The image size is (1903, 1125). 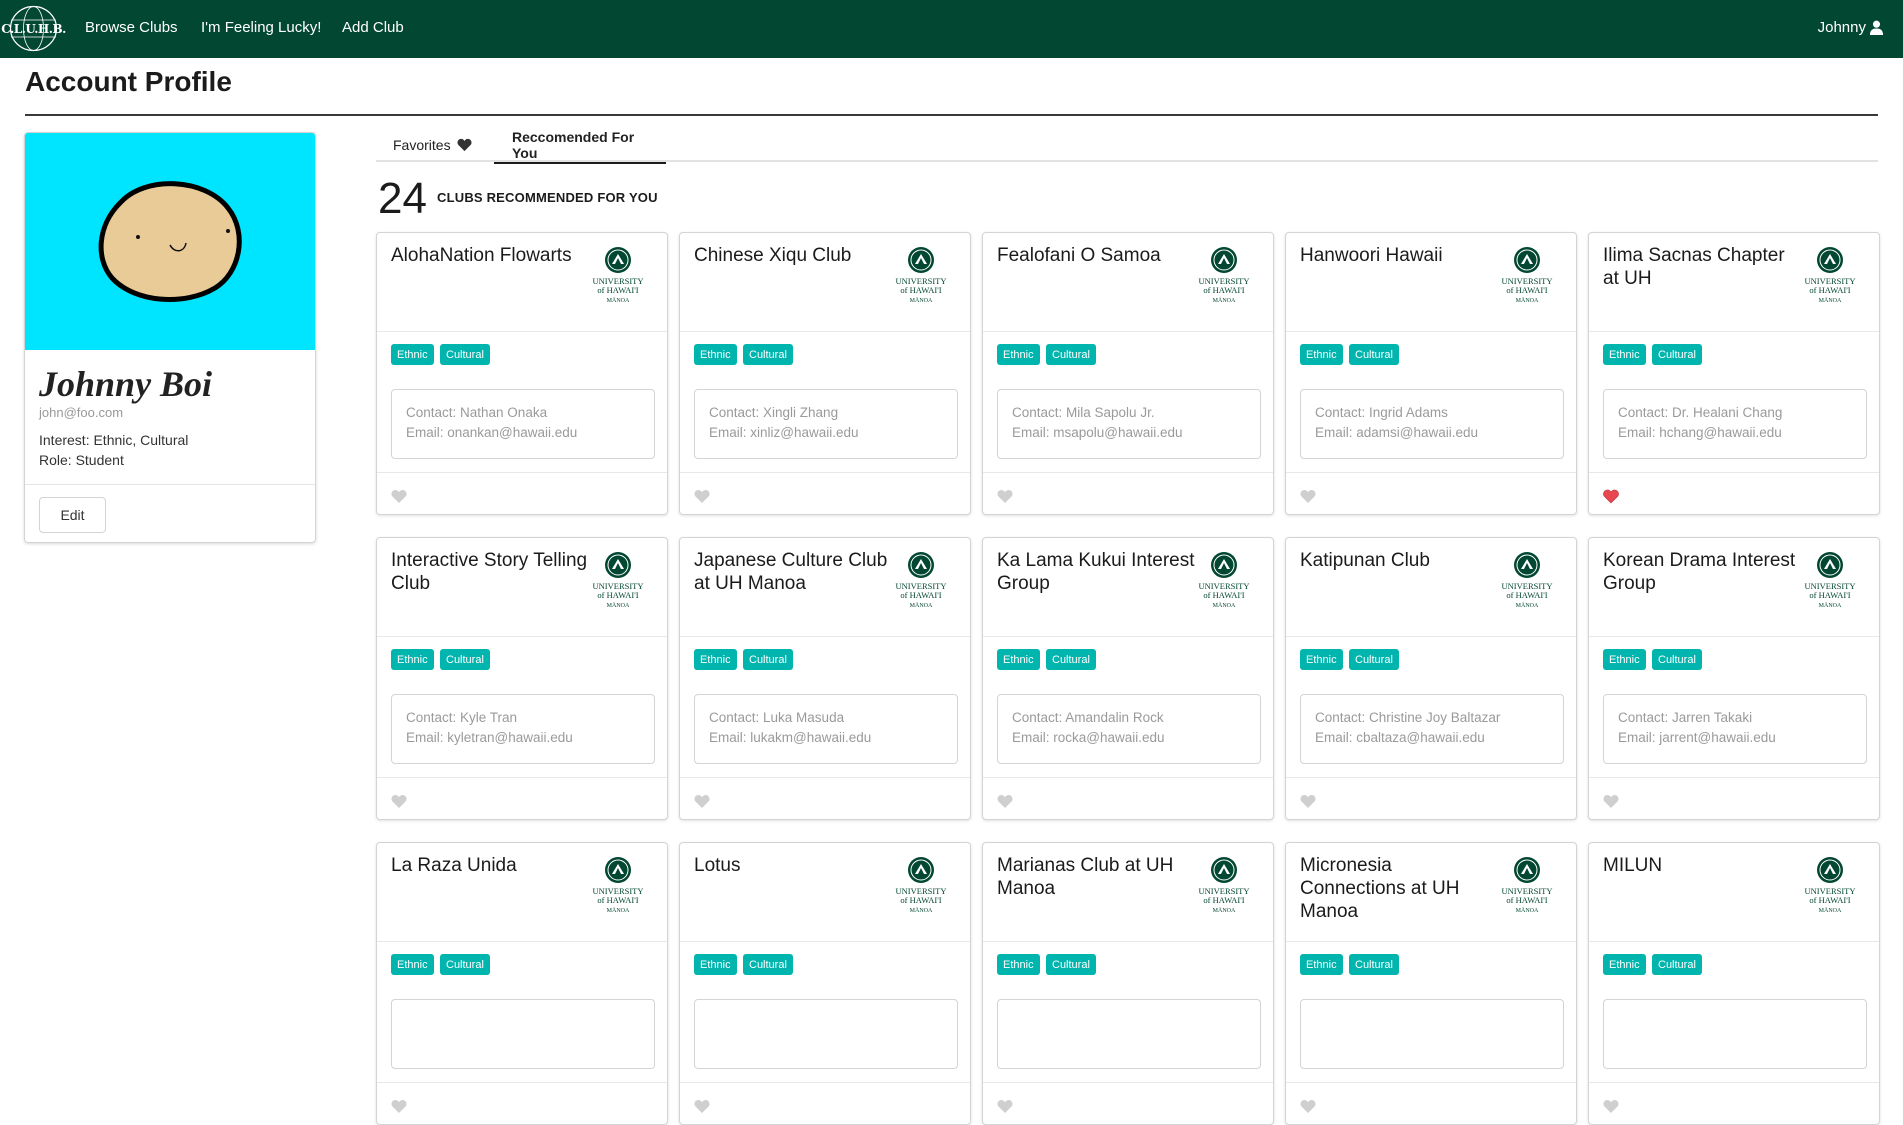 I want to click on club-name: Ka Lama Kukui Interest Group, so click(x=1097, y=572).